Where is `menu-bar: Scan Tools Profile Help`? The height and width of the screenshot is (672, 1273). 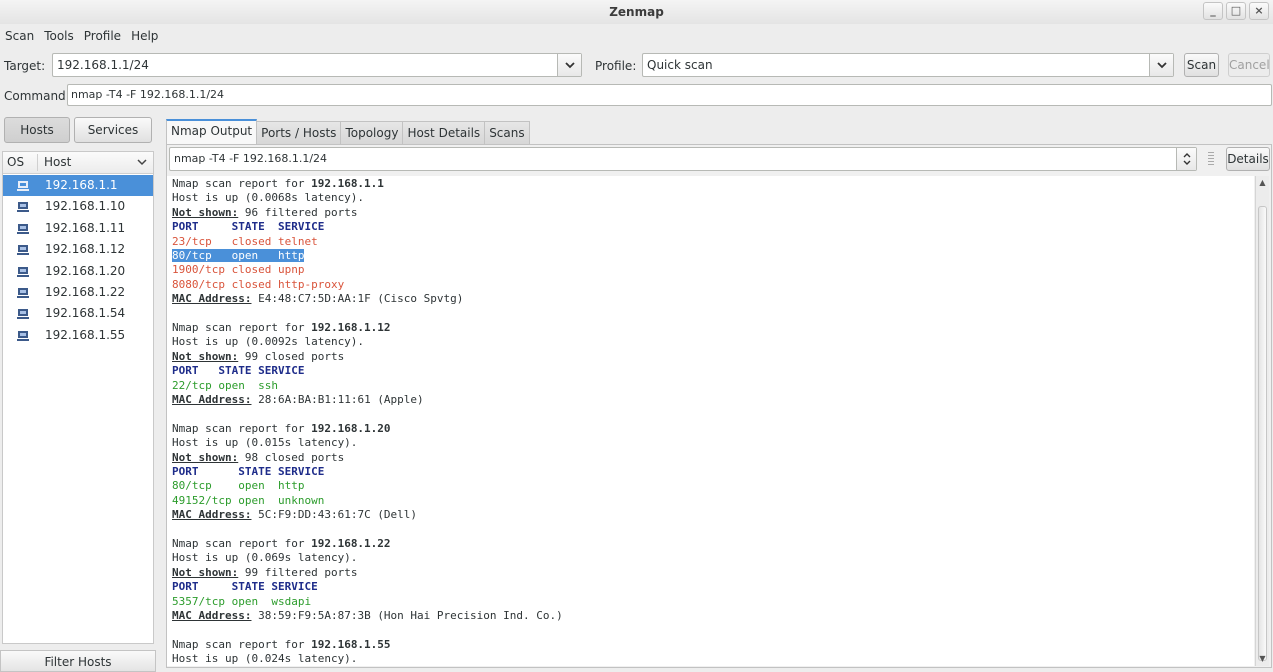 menu-bar: Scan Tools Profile Help is located at coordinates (81, 36).